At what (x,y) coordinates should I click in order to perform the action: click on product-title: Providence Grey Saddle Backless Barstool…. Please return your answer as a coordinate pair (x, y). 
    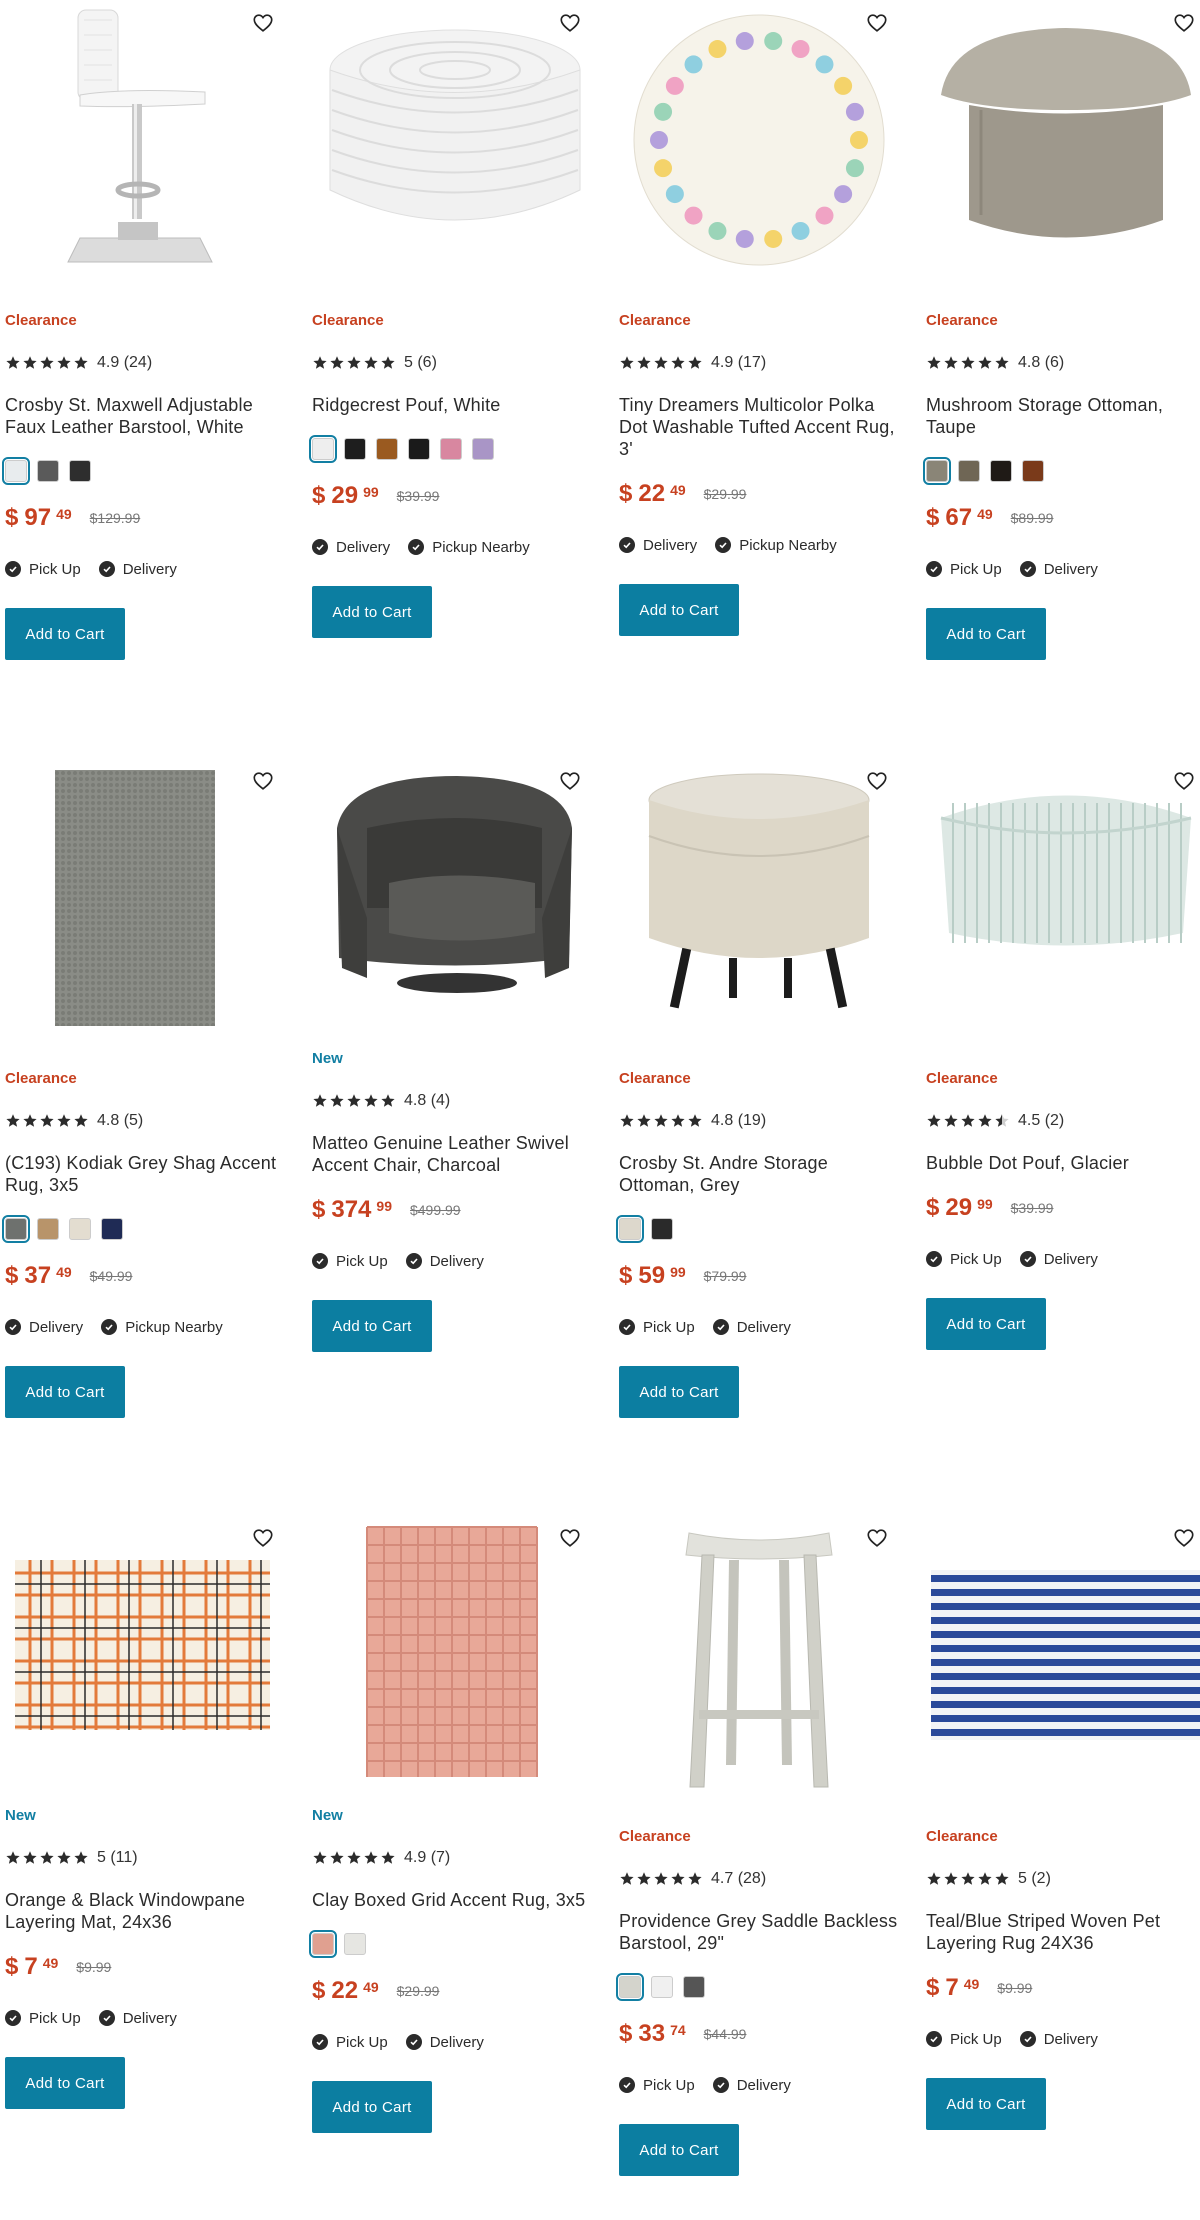
    Looking at the image, I should click on (761, 1932).